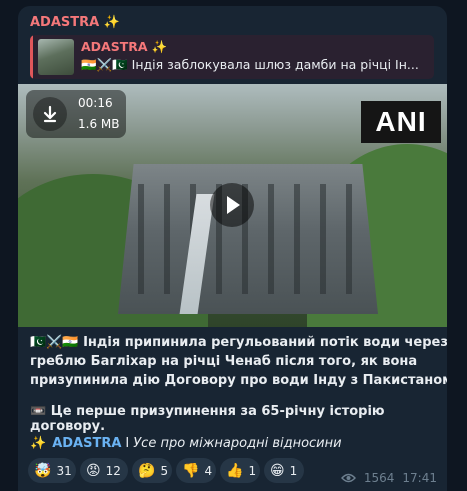 The image size is (467, 491). I want to click on reaction-chip: 🤔 5, so click(152, 470).